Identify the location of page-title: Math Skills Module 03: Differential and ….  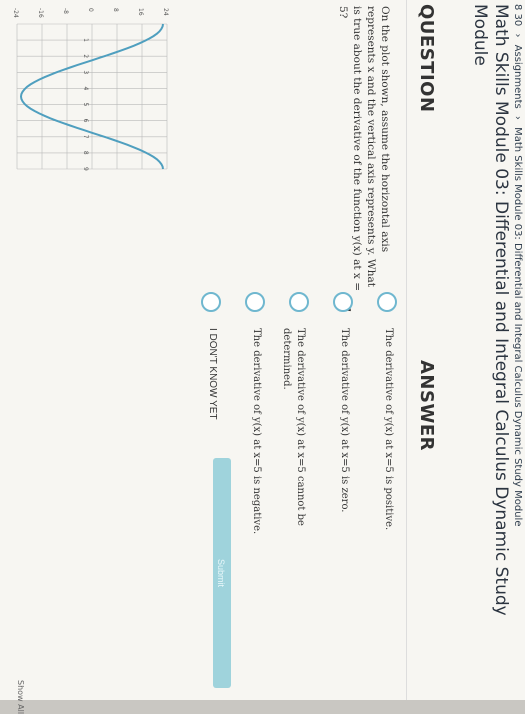
(490, 310).